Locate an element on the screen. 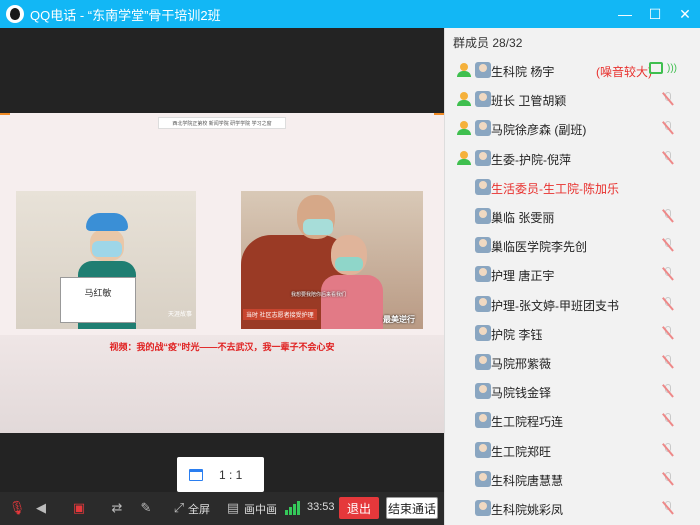 This screenshot has height=525, width=700. nurse-photo: 马红敏 天涯故事 is located at coordinates (106, 260).